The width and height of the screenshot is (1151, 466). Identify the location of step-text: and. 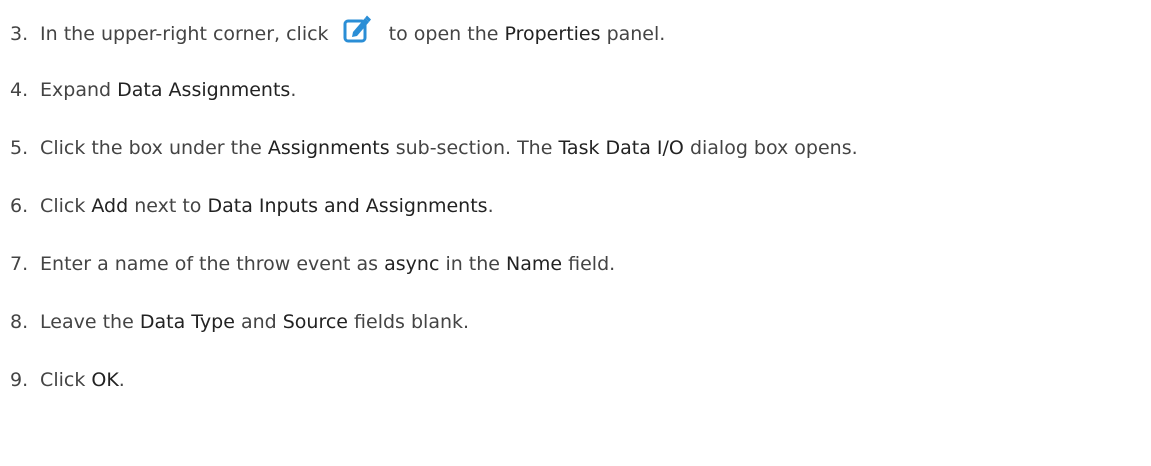
(258, 322).